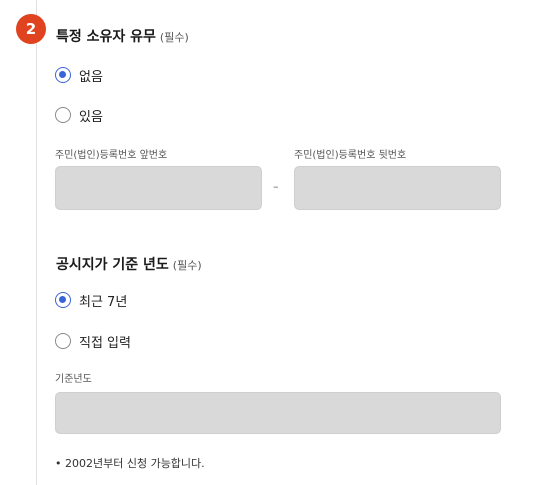 This screenshot has width=534, height=485. I want to click on year-option-manual: 직접 입력, so click(93, 341).